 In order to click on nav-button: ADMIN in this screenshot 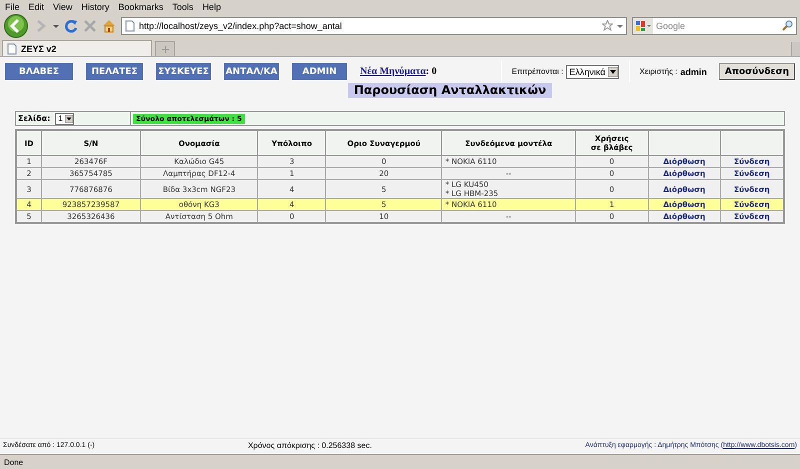, I will do `click(319, 71)`.